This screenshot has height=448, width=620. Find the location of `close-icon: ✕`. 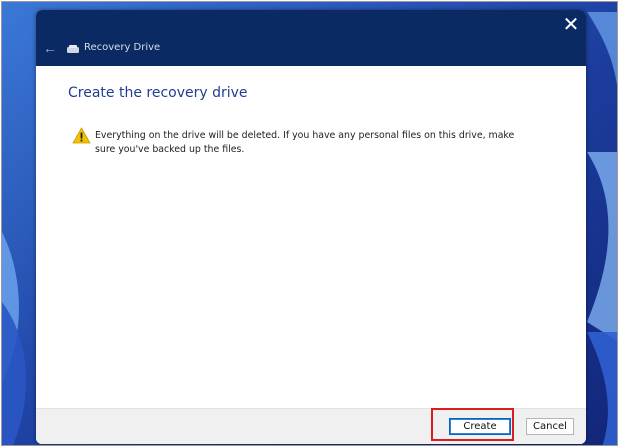

close-icon: ✕ is located at coordinates (571, 25).